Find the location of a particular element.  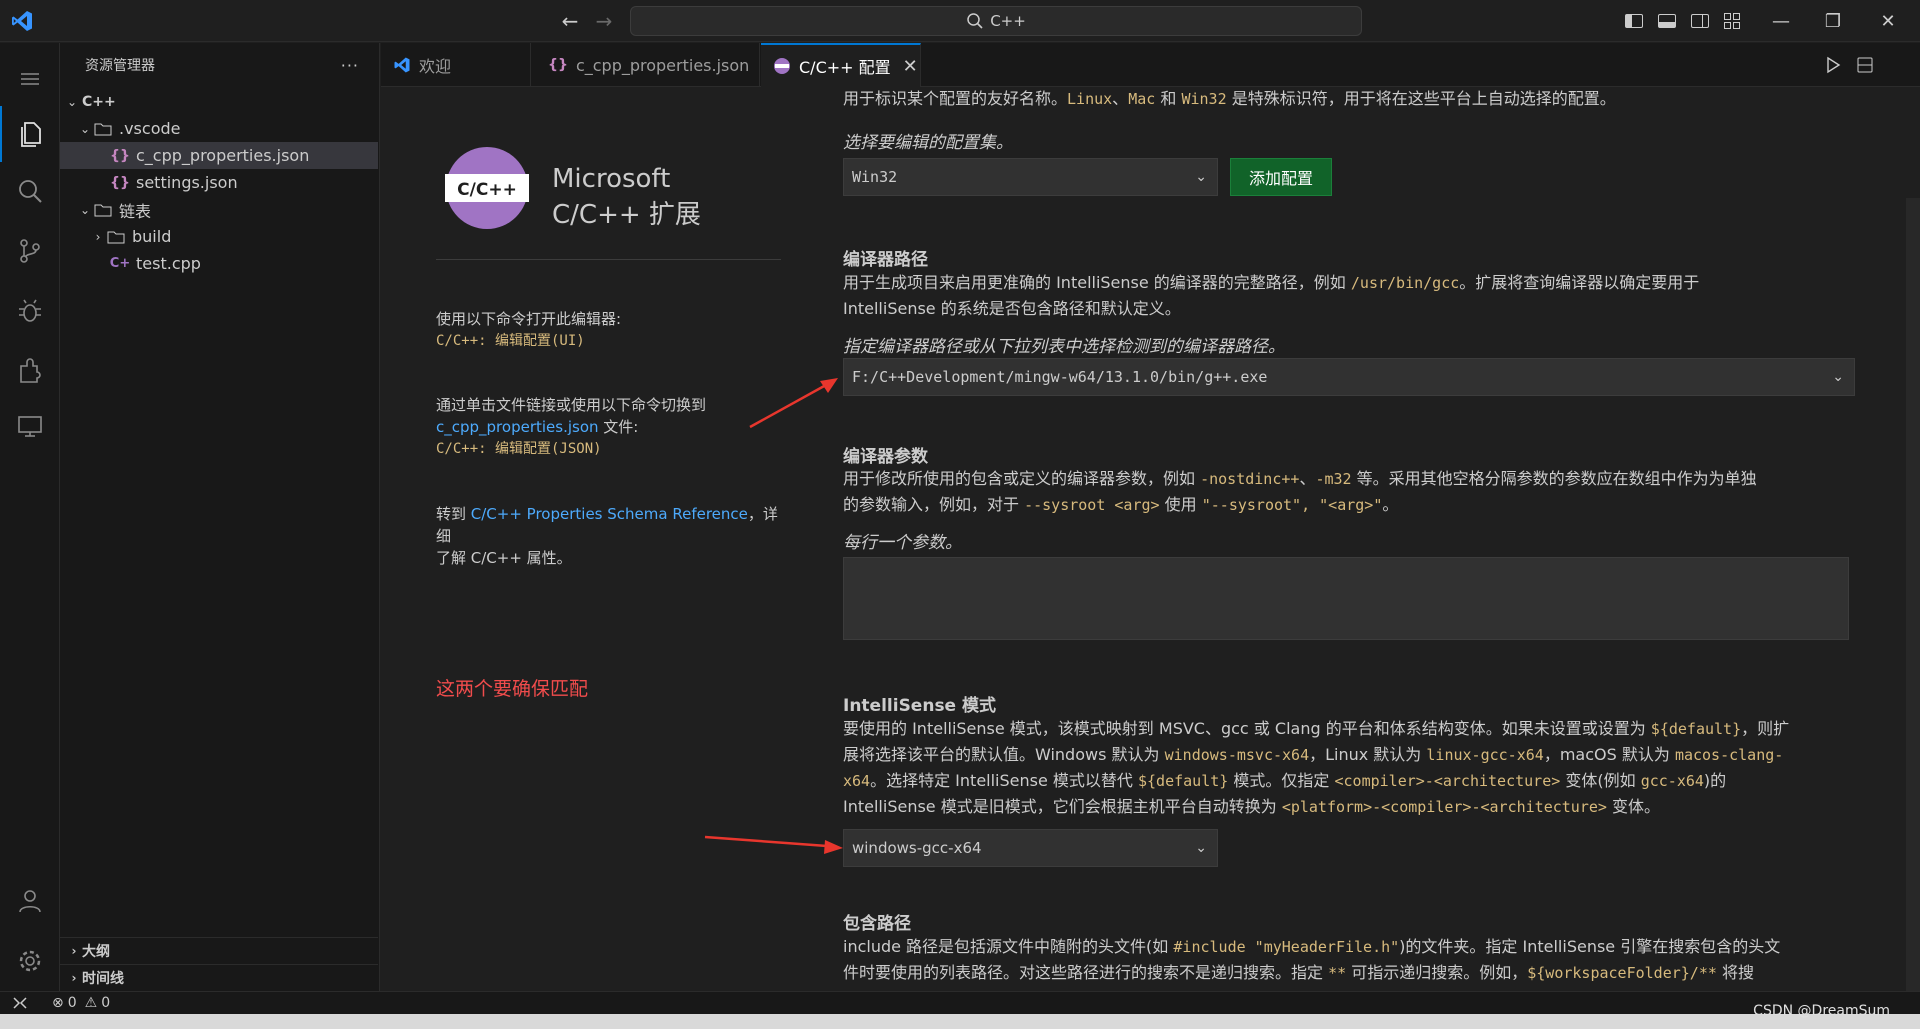

tree-item-test-cpp: C+ test.cpp is located at coordinates (219, 263).